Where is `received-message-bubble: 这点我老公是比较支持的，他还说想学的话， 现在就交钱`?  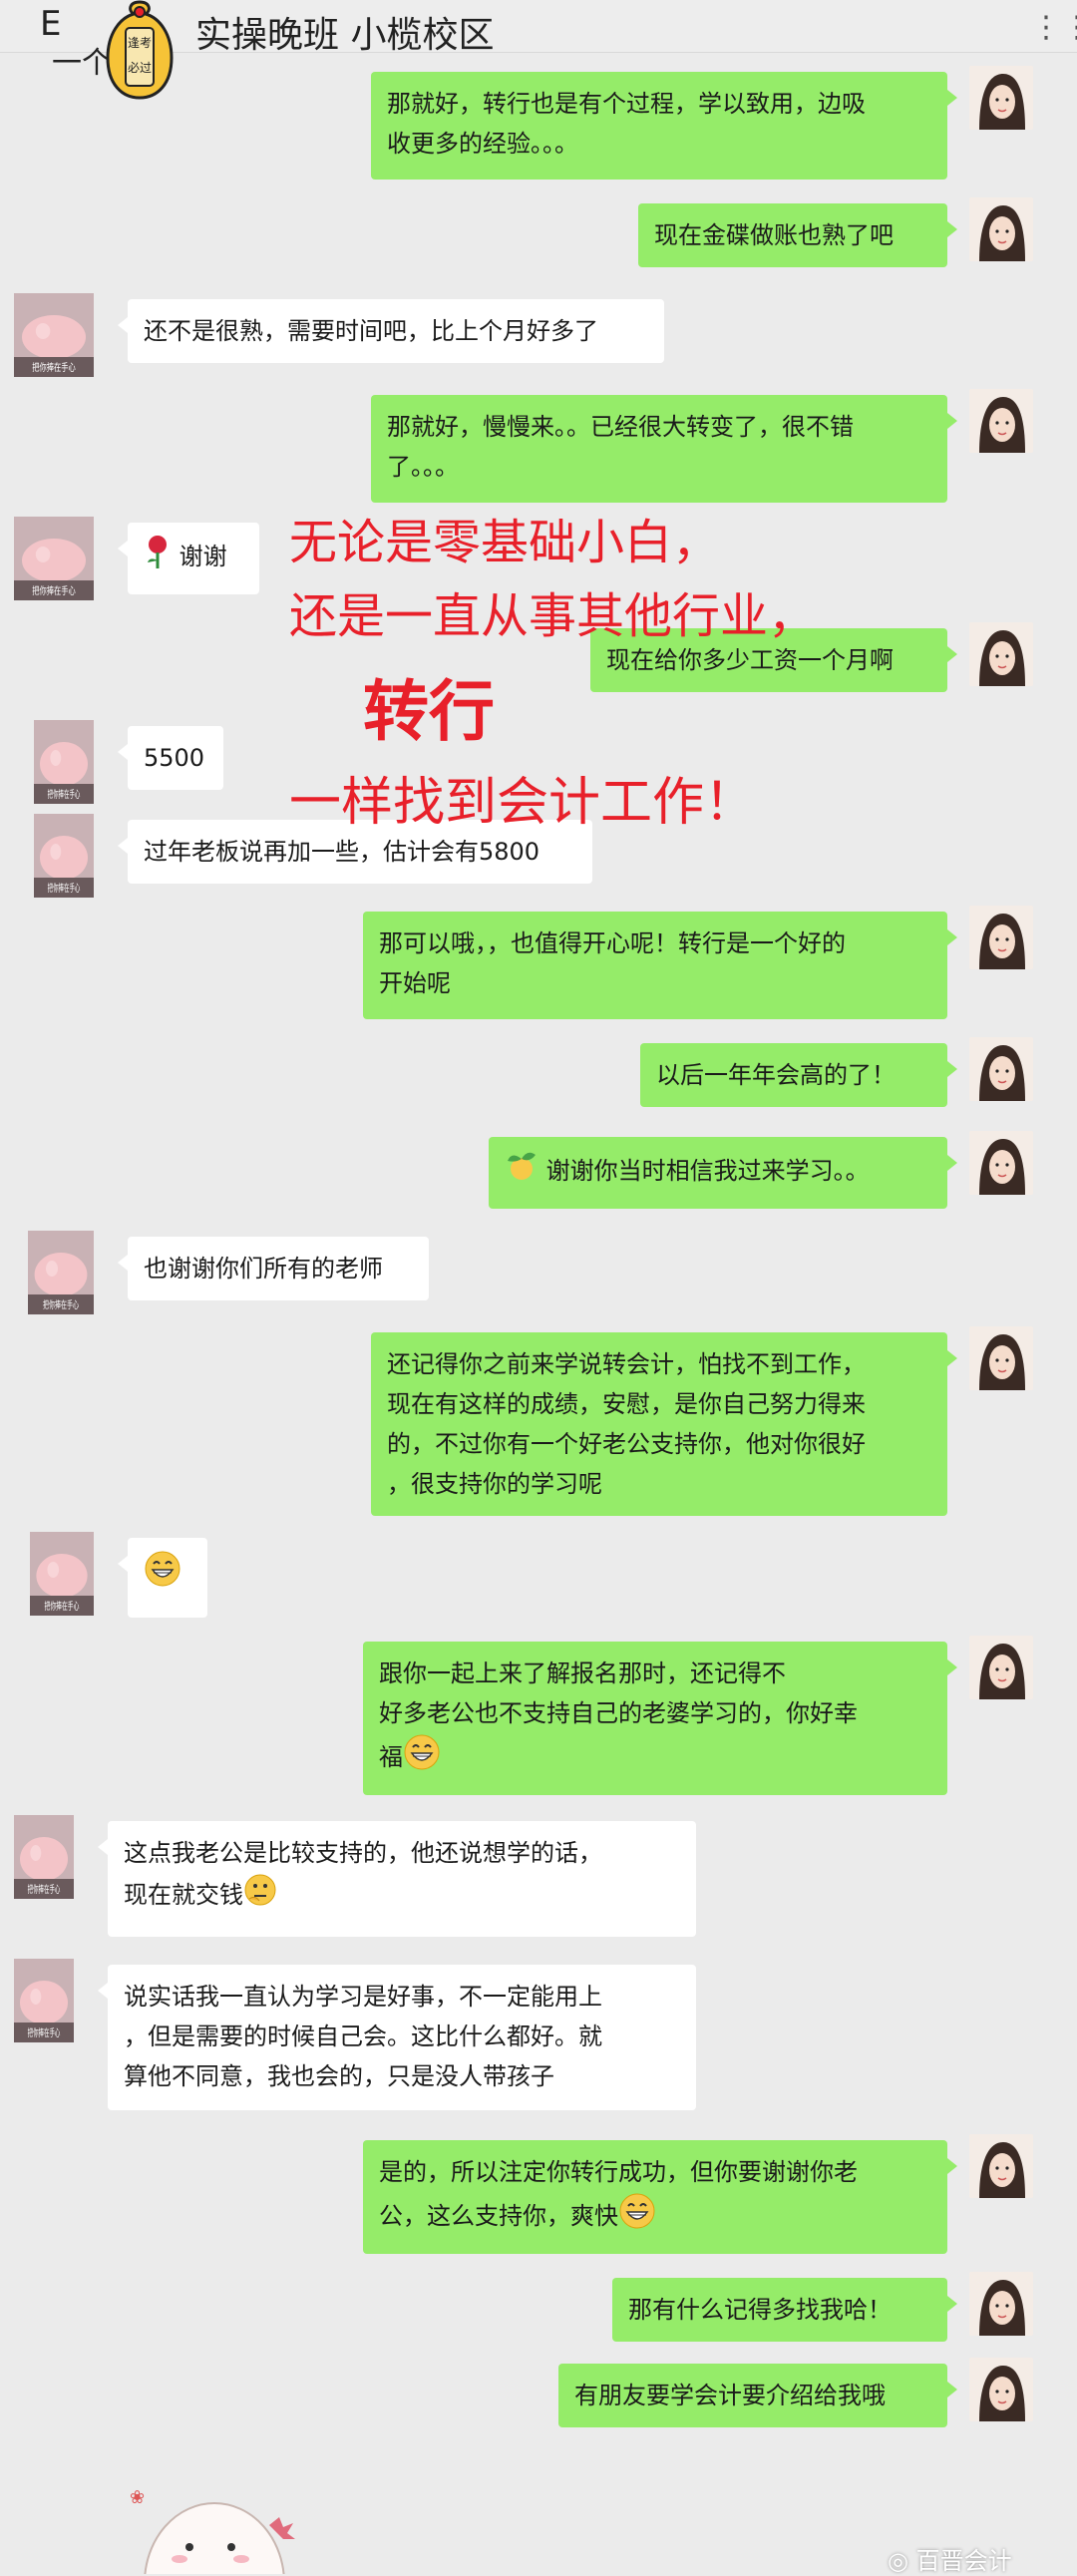
received-message-bubble: 这点我老公是比较支持的，他还说想学的话， 现在就交钱 is located at coordinates (397, 1879).